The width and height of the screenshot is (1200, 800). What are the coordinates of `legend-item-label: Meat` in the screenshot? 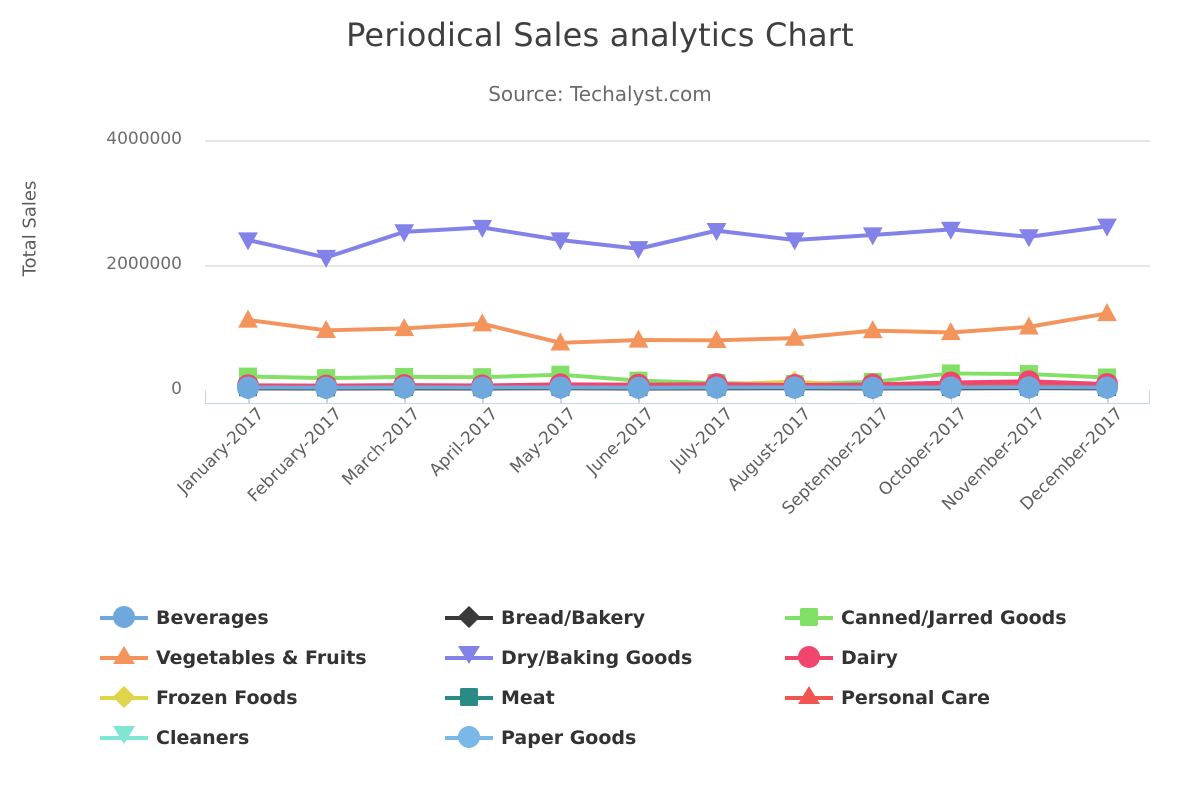 It's located at (528, 698).